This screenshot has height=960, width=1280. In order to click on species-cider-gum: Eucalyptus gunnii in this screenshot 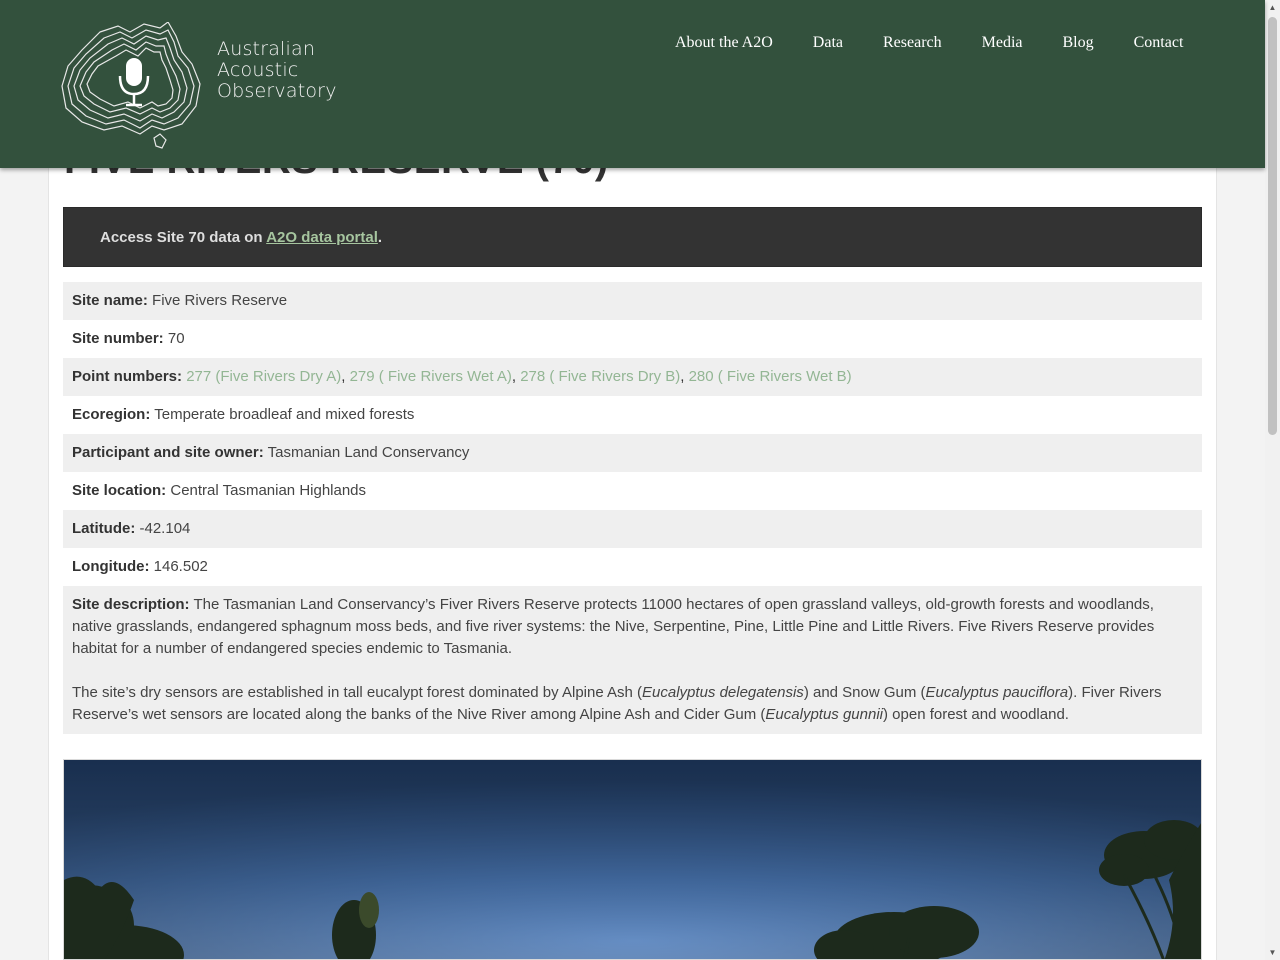, I will do `click(824, 714)`.